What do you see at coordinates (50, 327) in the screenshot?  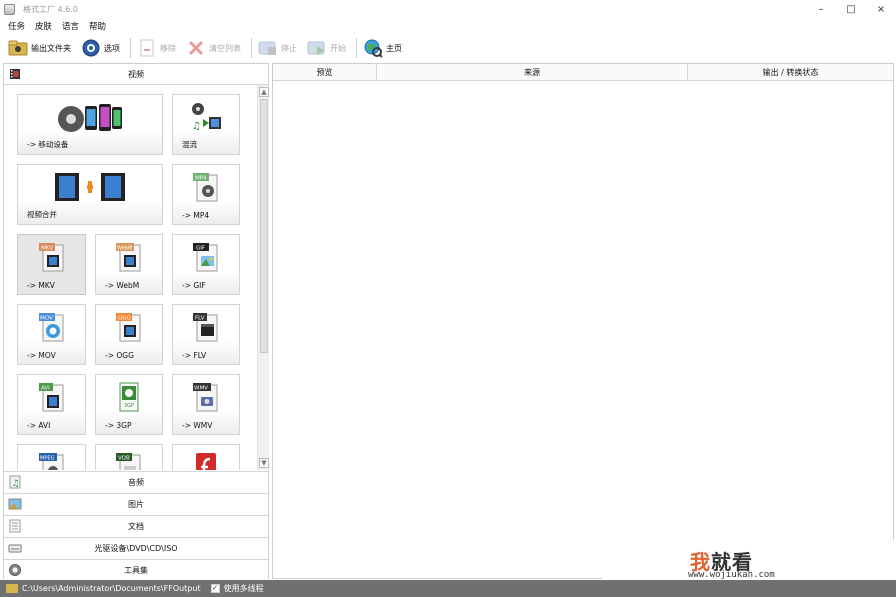 I see `mov-file-icon: MOV` at bounding box center [50, 327].